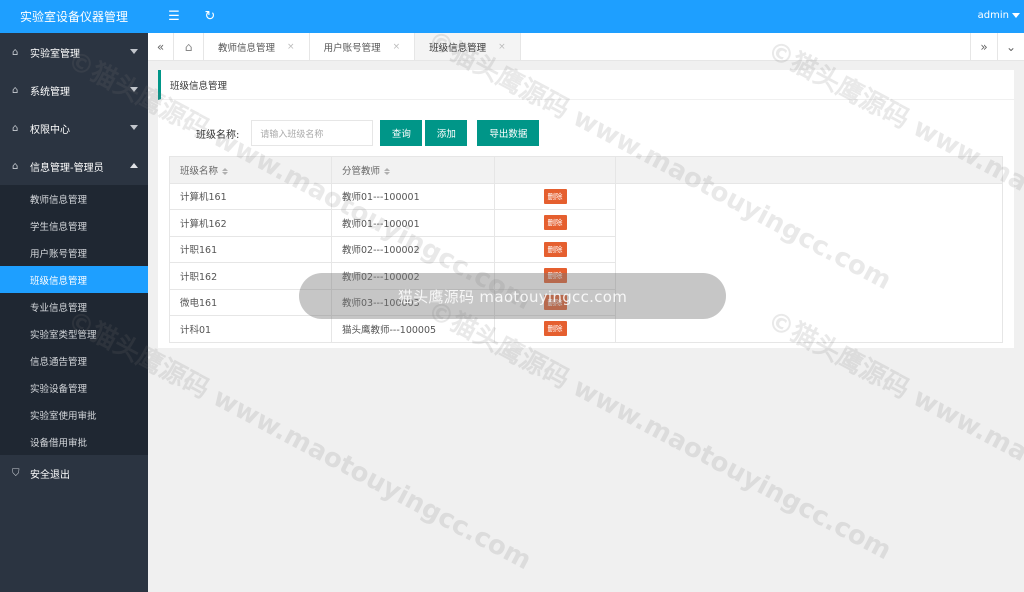 Image resolution: width=1024 pixels, height=592 pixels. I want to click on cell-class-name: 计职161, so click(250, 249).